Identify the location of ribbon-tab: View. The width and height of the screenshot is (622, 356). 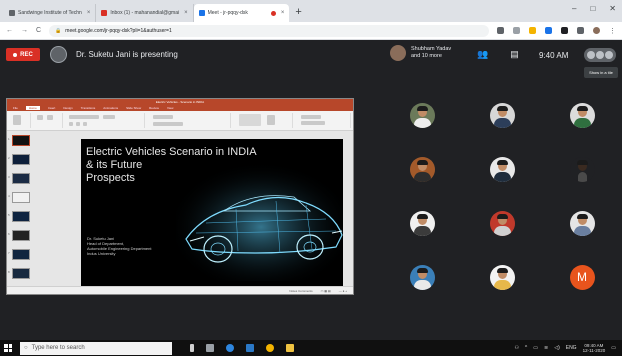
(170, 108).